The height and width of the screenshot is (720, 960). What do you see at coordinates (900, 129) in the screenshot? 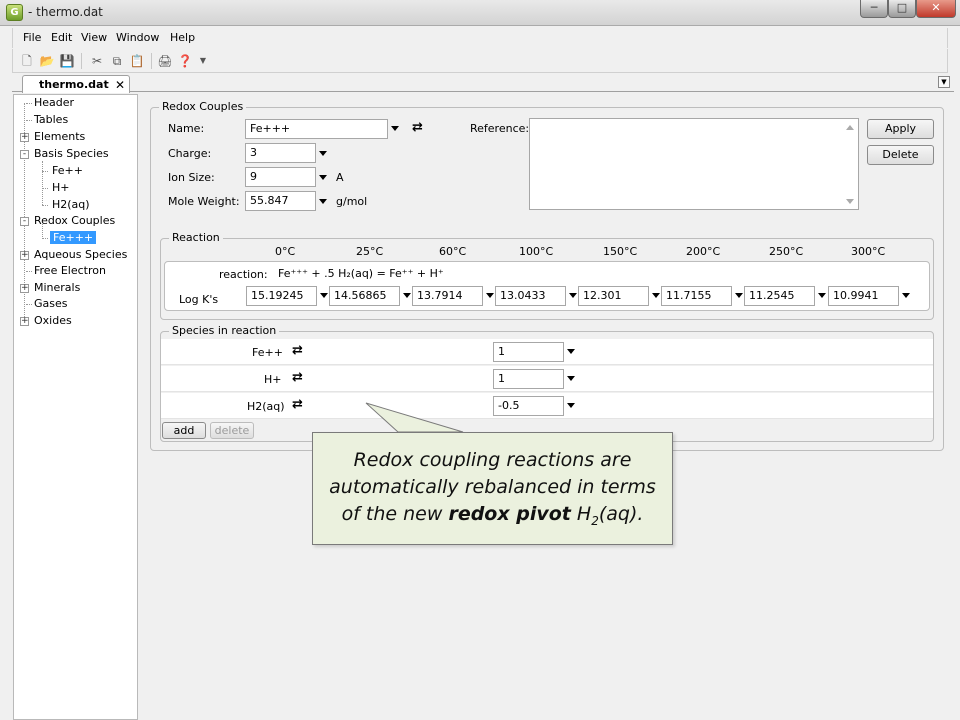
I see `apply-button: Apply` at bounding box center [900, 129].